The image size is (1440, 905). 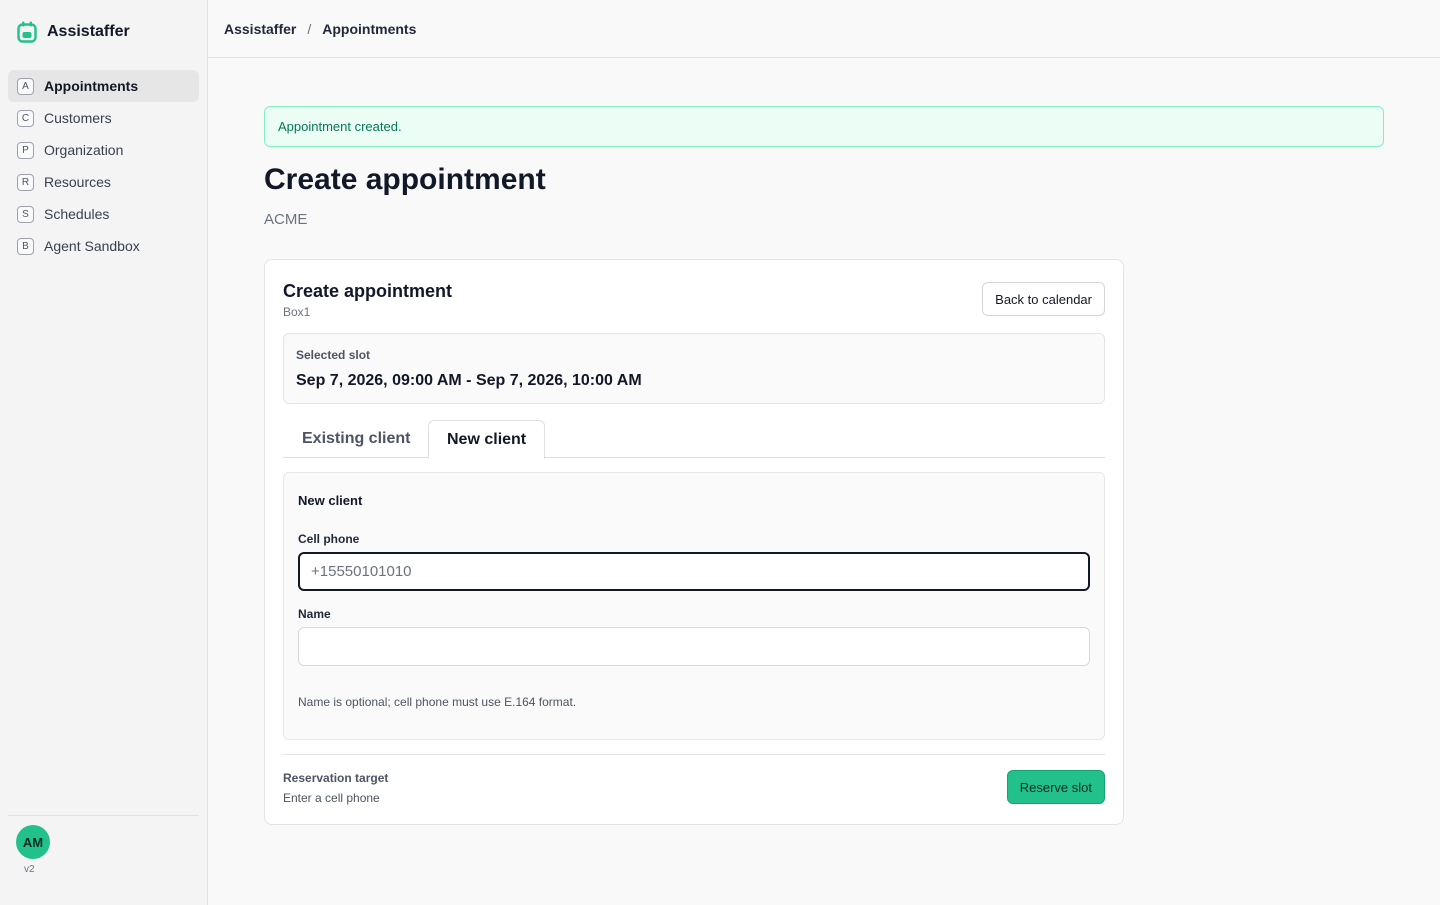 What do you see at coordinates (314, 614) in the screenshot?
I see `name-label: Name` at bounding box center [314, 614].